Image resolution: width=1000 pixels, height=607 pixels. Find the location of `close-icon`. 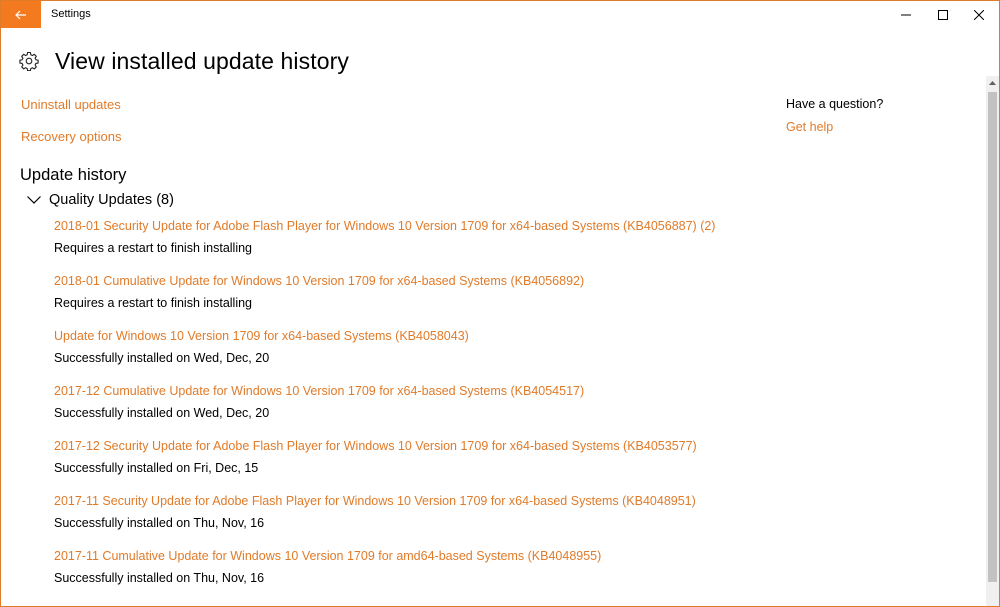

close-icon is located at coordinates (979, 14).